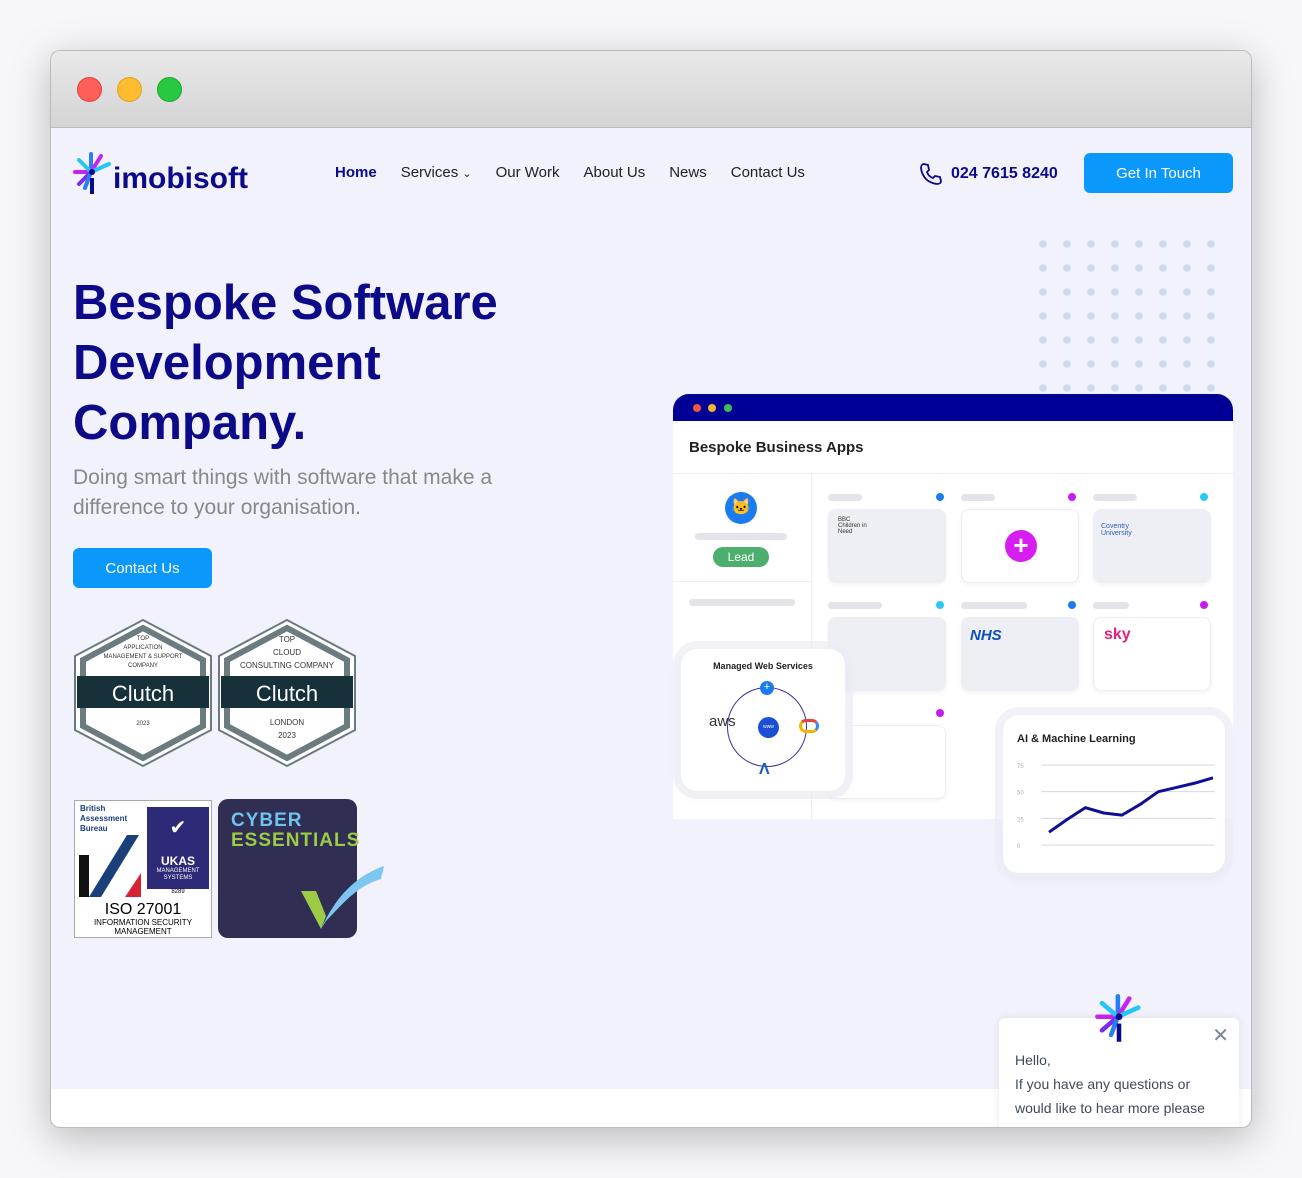 Image resolution: width=1302 pixels, height=1178 pixels. What do you see at coordinates (89, 89) in the screenshot?
I see `close-button` at bounding box center [89, 89].